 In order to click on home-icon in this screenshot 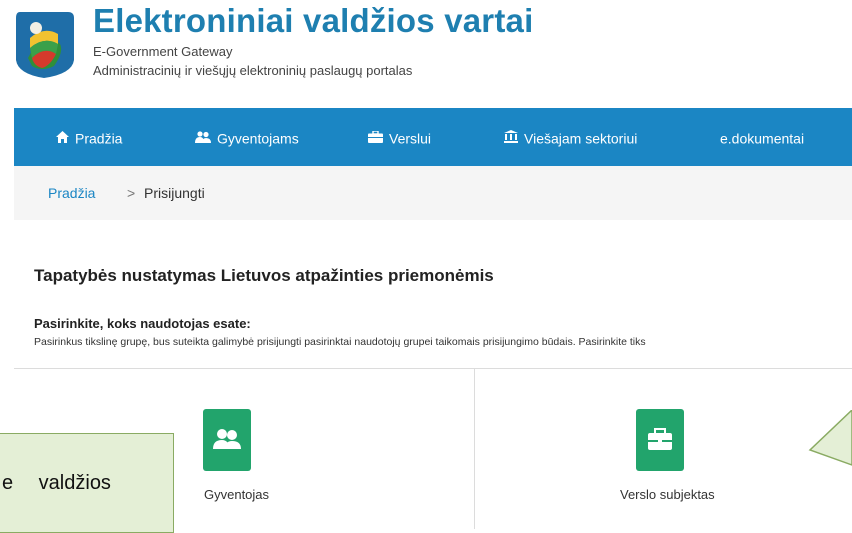, I will do `click(62, 138)`.